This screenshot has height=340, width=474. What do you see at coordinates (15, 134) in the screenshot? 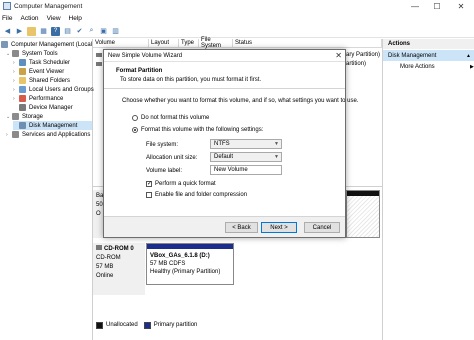
I see `services-icon` at bounding box center [15, 134].